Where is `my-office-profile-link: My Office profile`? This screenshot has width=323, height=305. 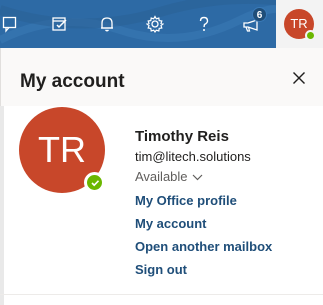 my-office-profile-link: My Office profile is located at coordinates (203, 201).